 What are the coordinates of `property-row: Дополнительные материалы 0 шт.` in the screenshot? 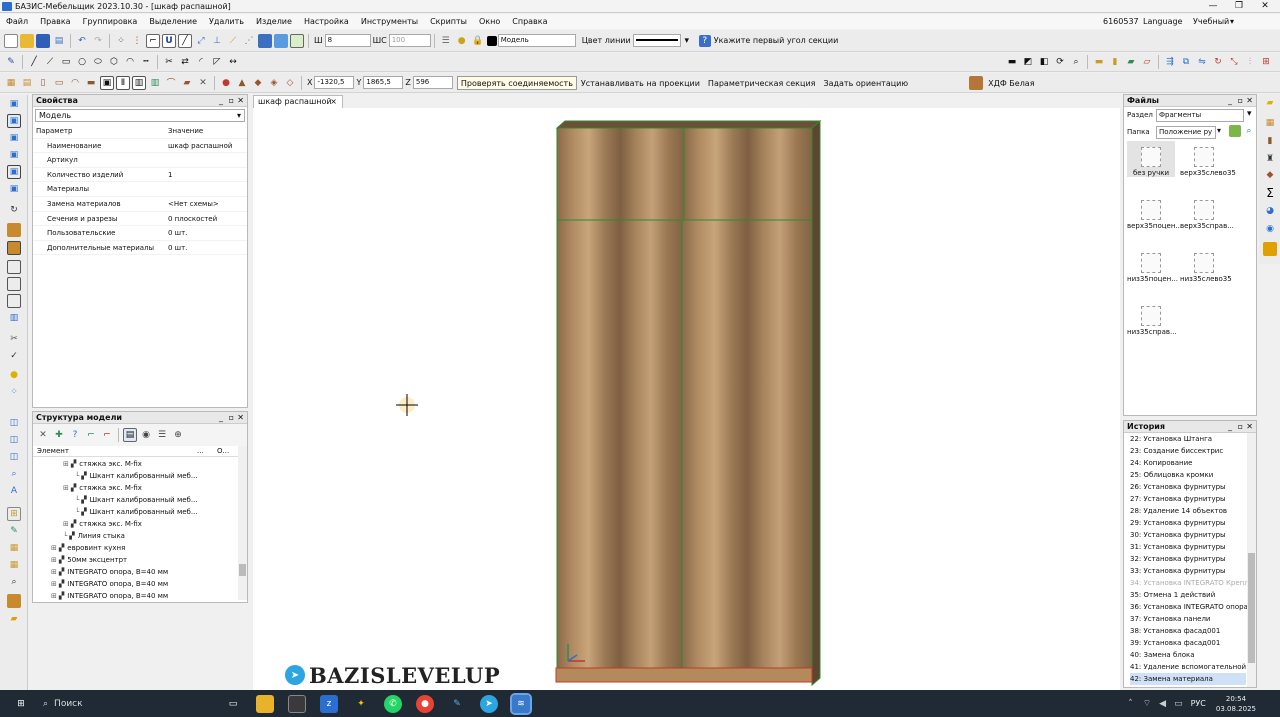 It's located at (140, 248).